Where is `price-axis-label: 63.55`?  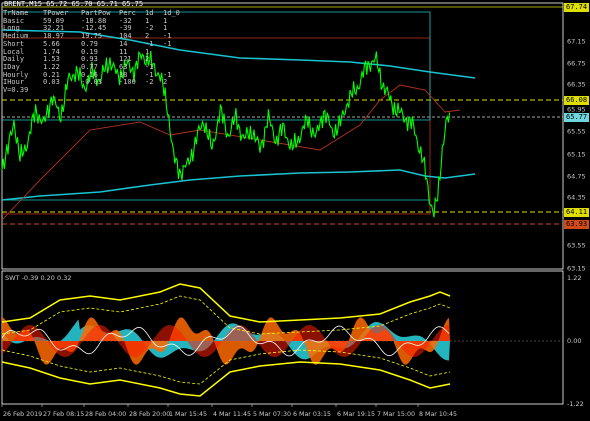
price-axis-label: 63.55 is located at coordinates (576, 245).